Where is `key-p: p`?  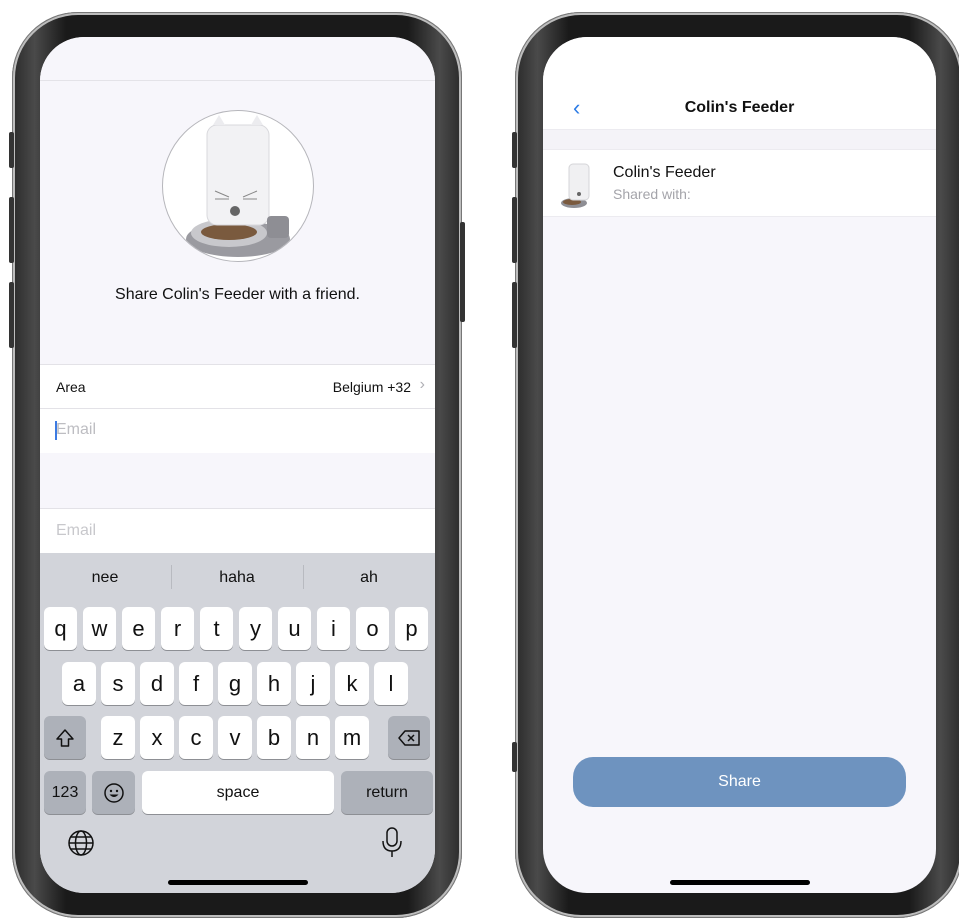 key-p: p is located at coordinates (411, 628).